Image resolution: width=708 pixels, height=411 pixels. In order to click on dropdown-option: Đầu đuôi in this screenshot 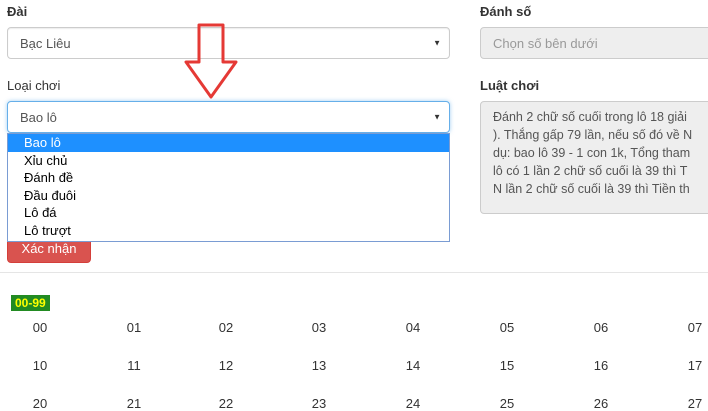, I will do `click(228, 196)`.